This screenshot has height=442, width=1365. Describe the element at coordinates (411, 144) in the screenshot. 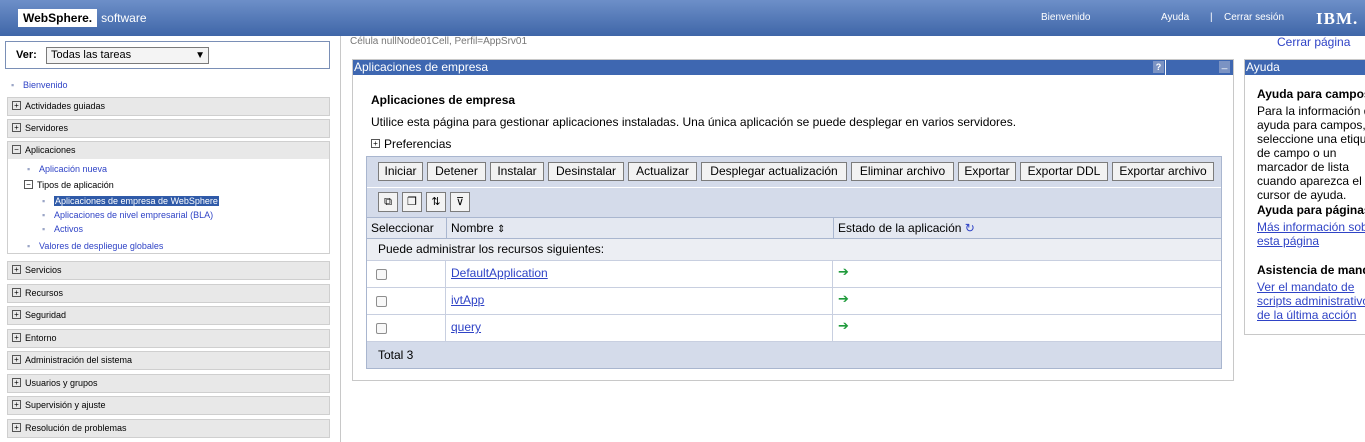

I see `preferences-toggle: + Preferencias` at that location.